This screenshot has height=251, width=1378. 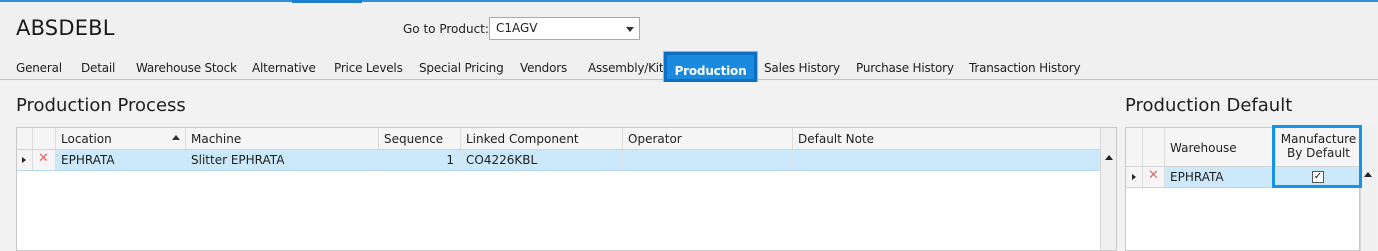 What do you see at coordinates (368, 70) in the screenshot?
I see `tab-price-levels: Price Levels` at bounding box center [368, 70].